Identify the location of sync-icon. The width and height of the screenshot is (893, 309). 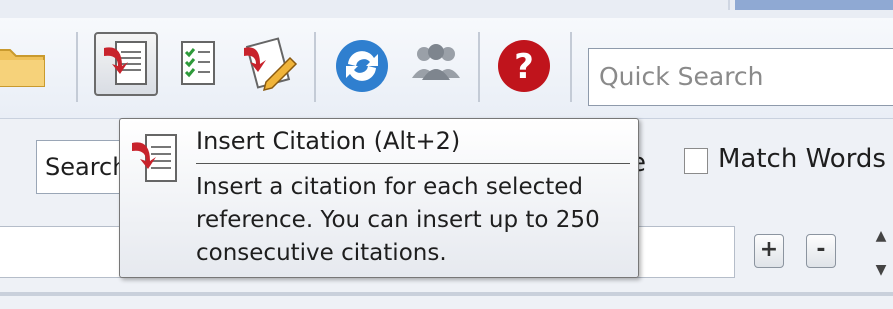
(362, 66).